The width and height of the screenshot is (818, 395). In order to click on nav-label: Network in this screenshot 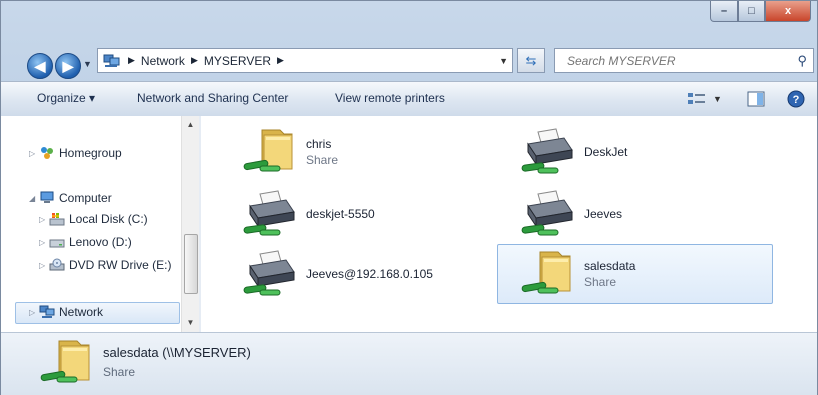, I will do `click(81, 312)`.